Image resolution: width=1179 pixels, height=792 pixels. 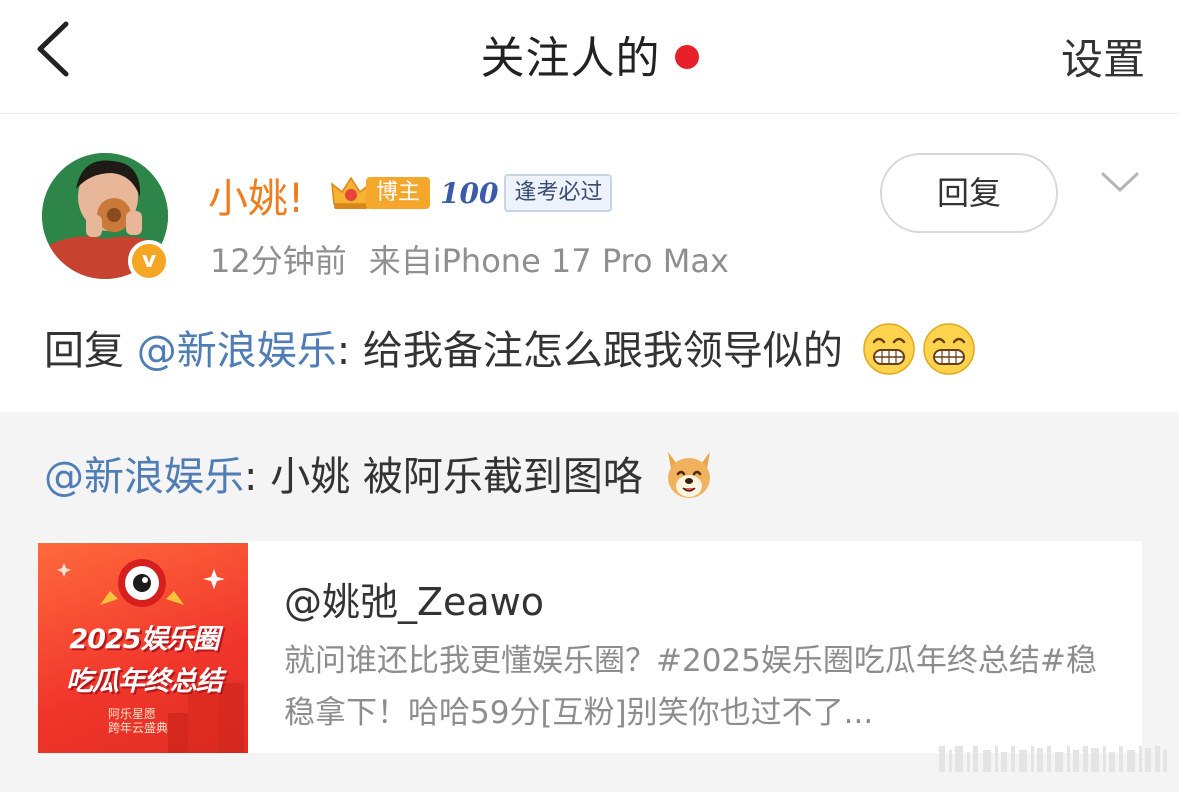 I want to click on thumb-subtitle-line2: 跨年云盛典, so click(x=138, y=728).